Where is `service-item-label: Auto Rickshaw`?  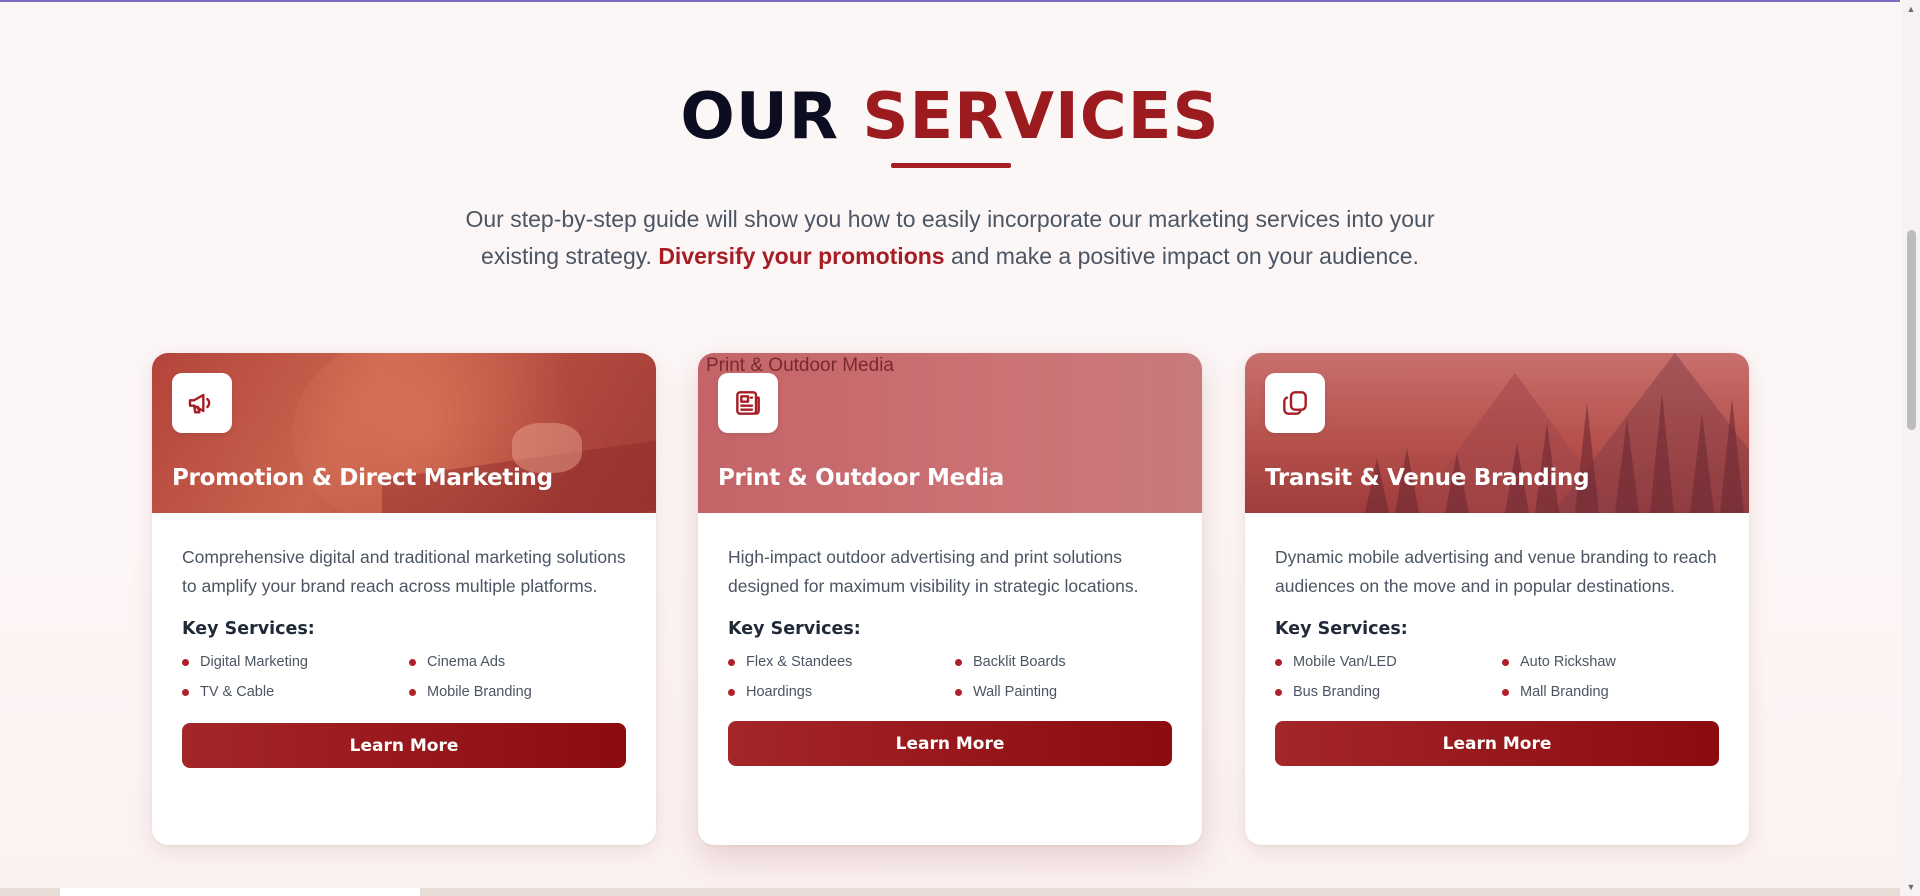 service-item-label: Auto Rickshaw is located at coordinates (1568, 662).